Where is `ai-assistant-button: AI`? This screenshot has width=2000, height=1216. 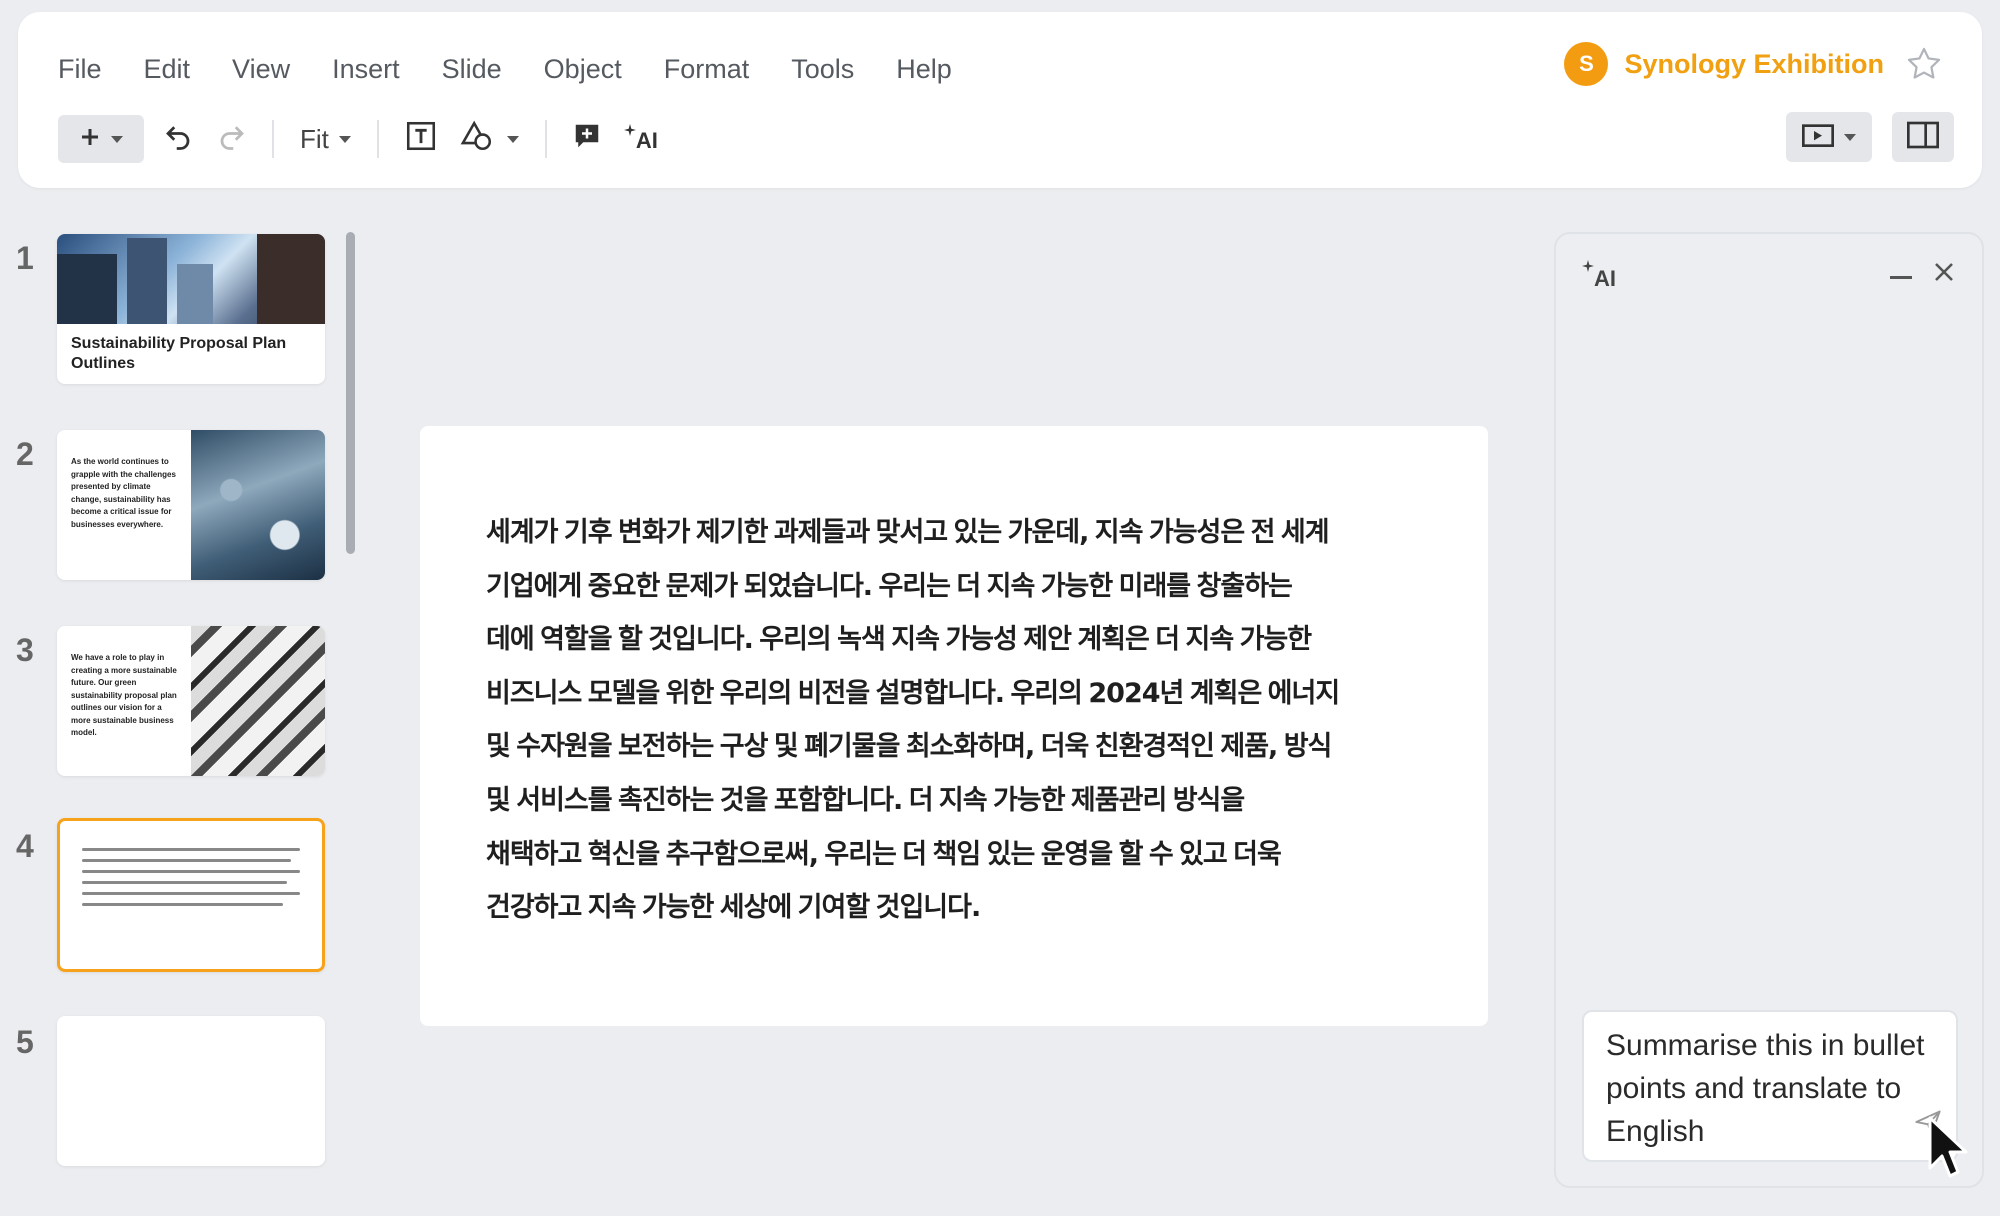 ai-assistant-button: AI is located at coordinates (641, 139).